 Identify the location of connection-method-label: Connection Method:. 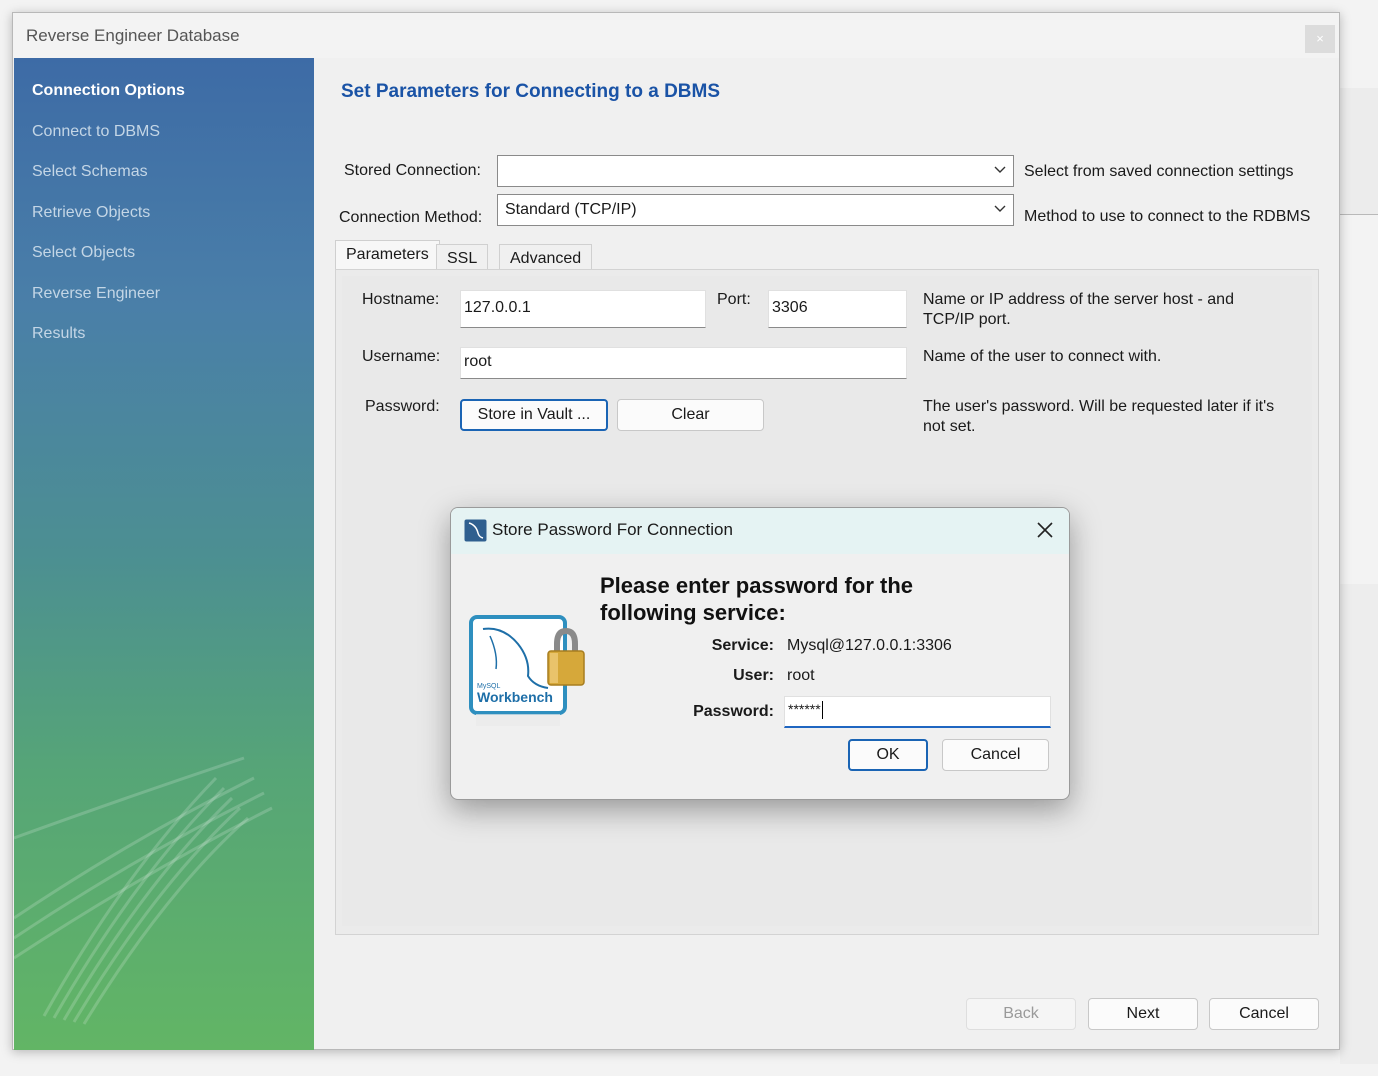
(411, 217).